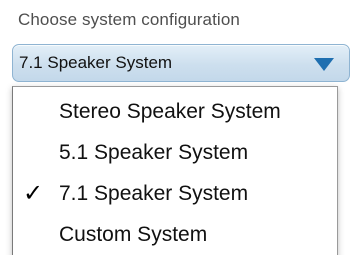 This screenshot has width=360, height=255. Describe the element at coordinates (154, 152) in the screenshot. I see `option-label: 5.1 Speaker System` at that location.